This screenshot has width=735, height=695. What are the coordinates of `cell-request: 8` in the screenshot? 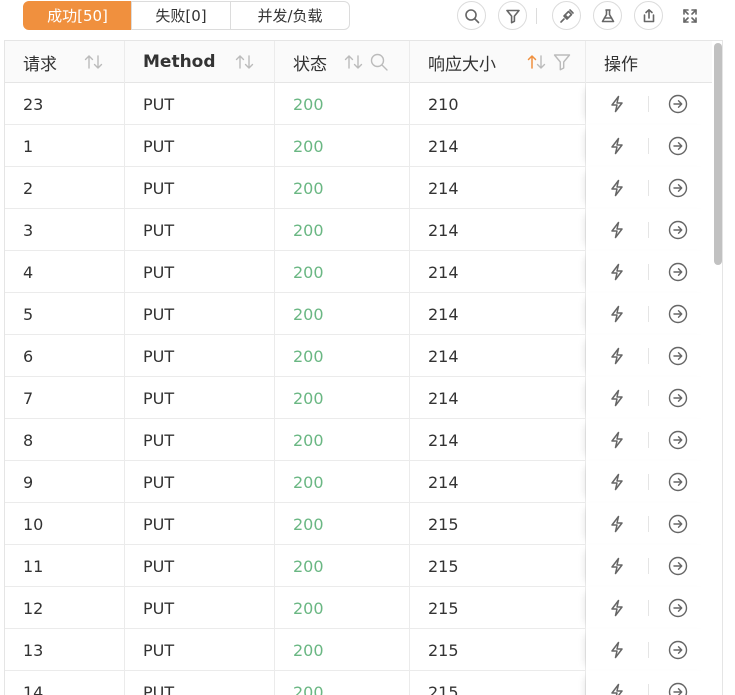 It's located at (65, 440).